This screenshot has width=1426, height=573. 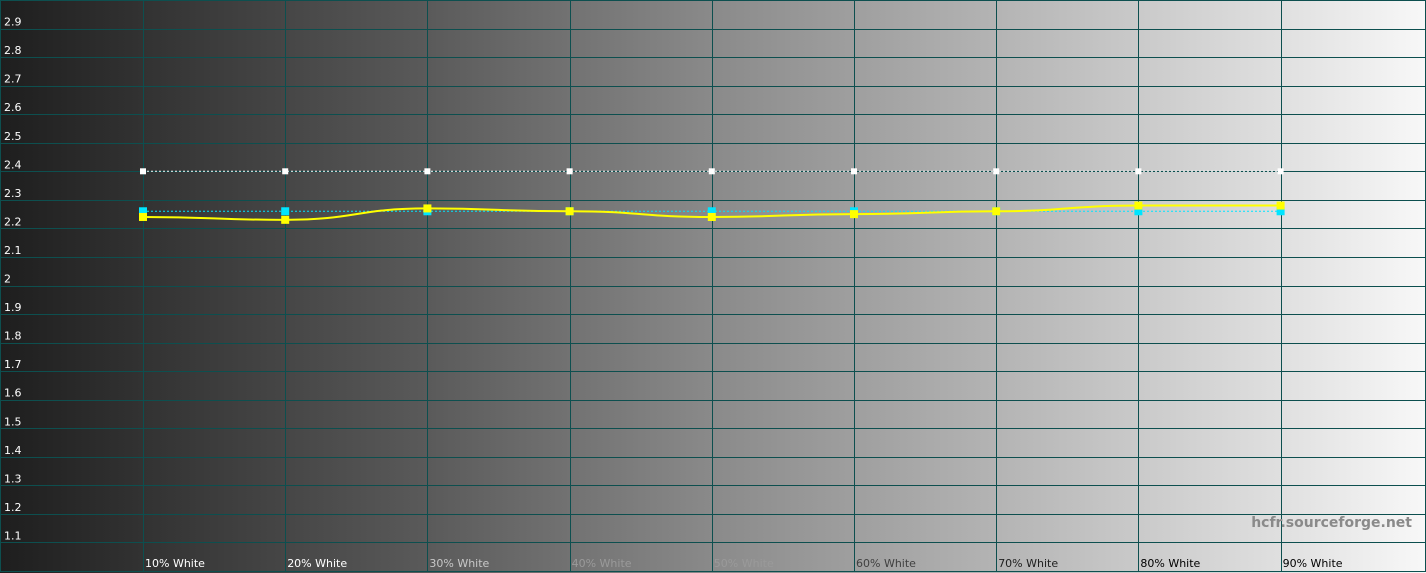 I want to click on y-tick-label: 1.7, so click(x=13, y=364).